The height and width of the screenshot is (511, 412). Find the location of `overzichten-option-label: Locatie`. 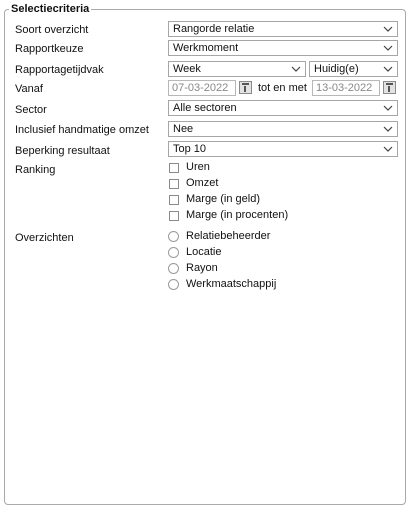

overzichten-option-label: Locatie is located at coordinates (204, 252).